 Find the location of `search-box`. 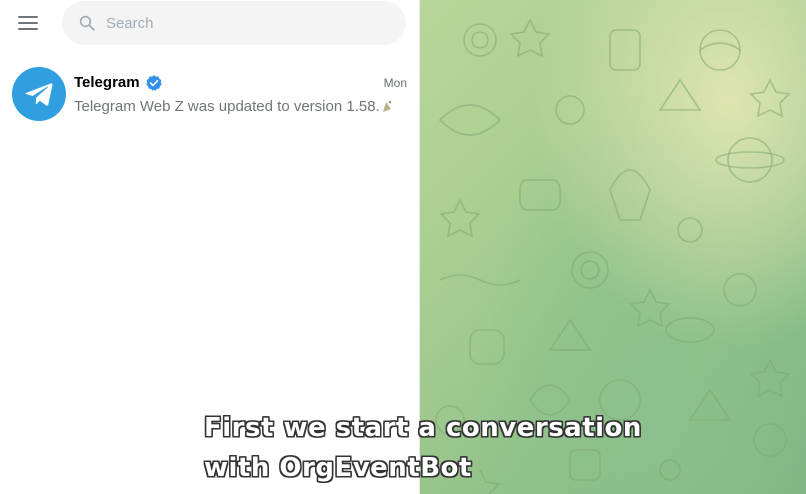

search-box is located at coordinates (233, 23).